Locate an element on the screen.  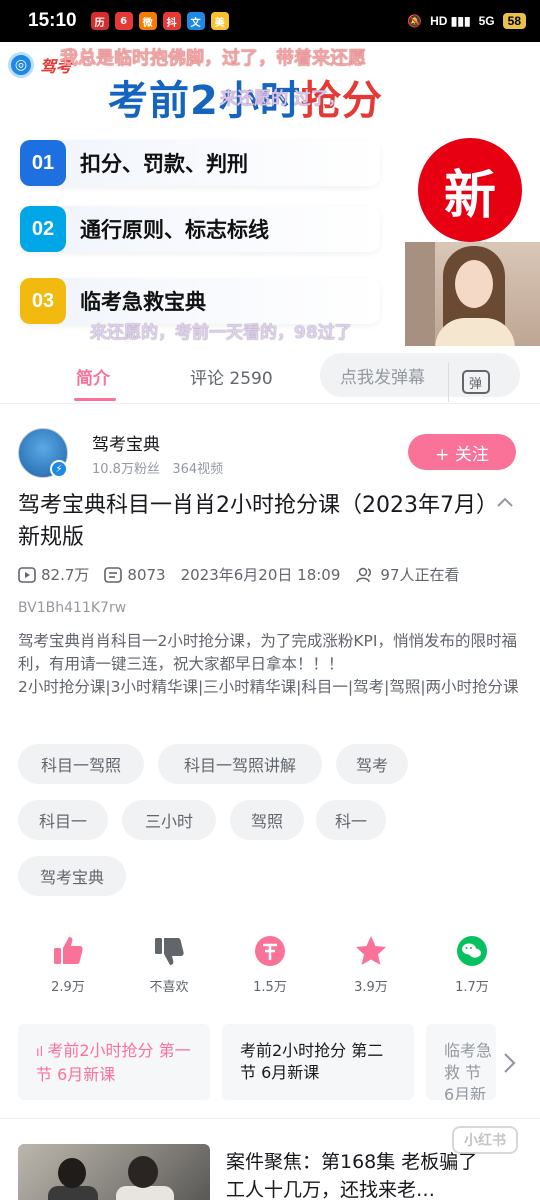
danmaku-stat: 8073 is located at coordinates (135, 574).